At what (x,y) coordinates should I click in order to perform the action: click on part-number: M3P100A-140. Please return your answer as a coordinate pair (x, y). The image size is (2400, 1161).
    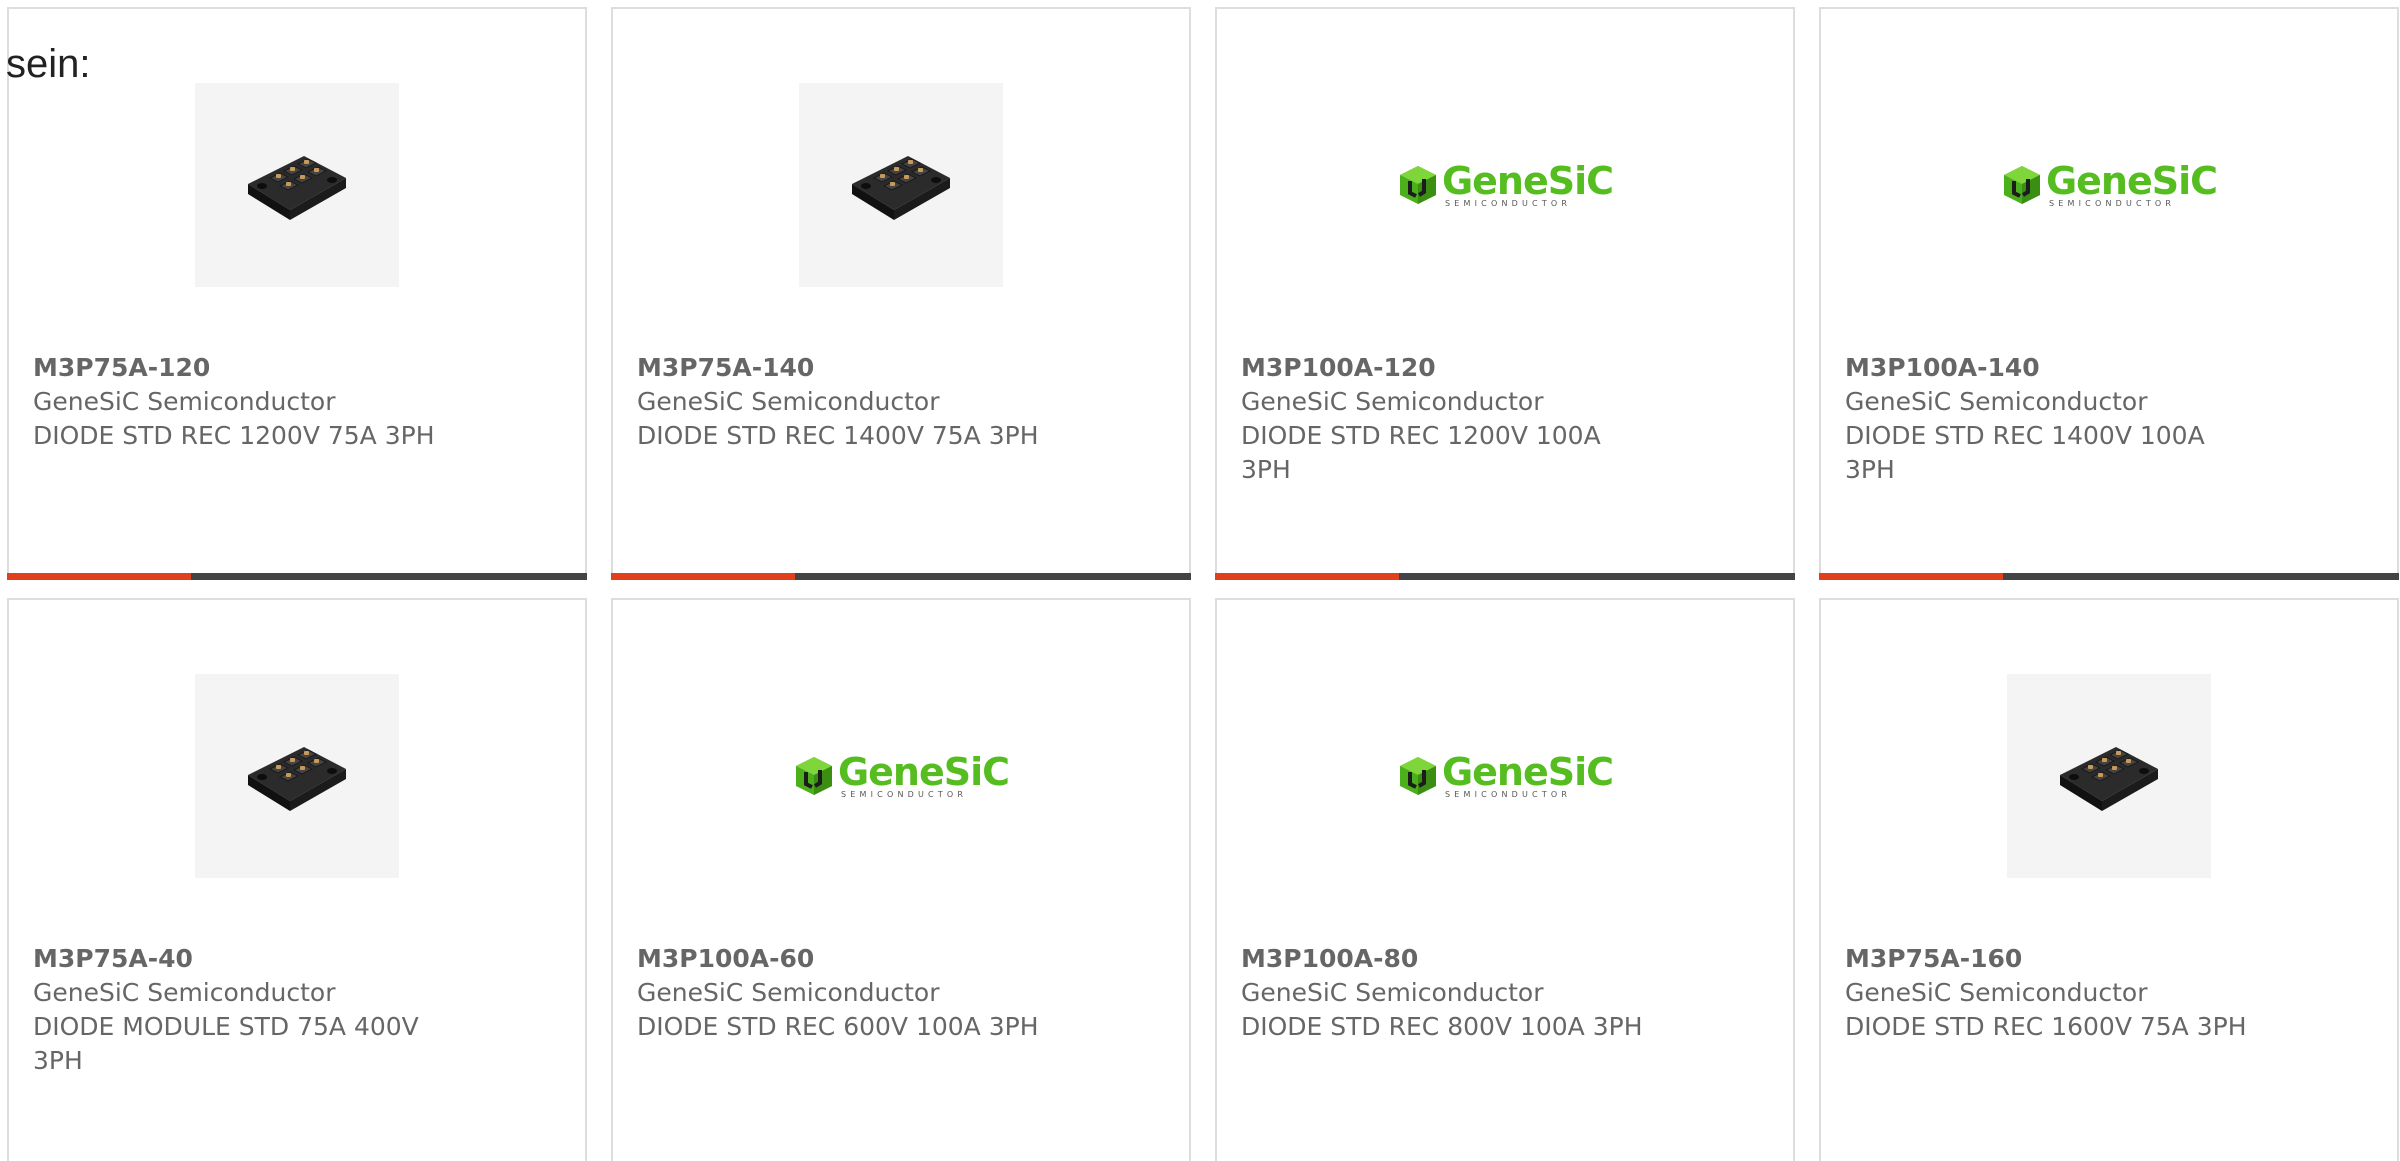
    Looking at the image, I should click on (2050, 368).